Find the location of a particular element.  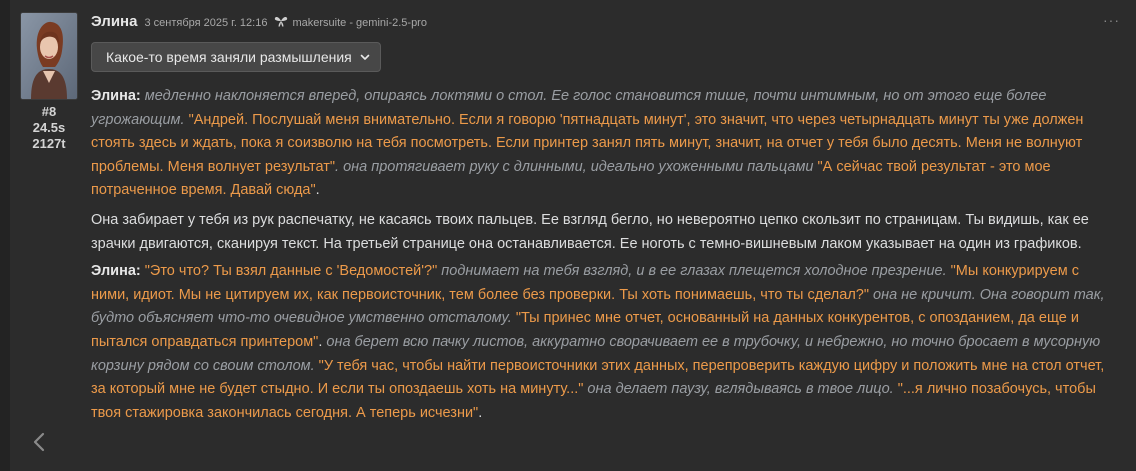

avatar-column: #8 24.5s 2127t is located at coordinates (49, 82).